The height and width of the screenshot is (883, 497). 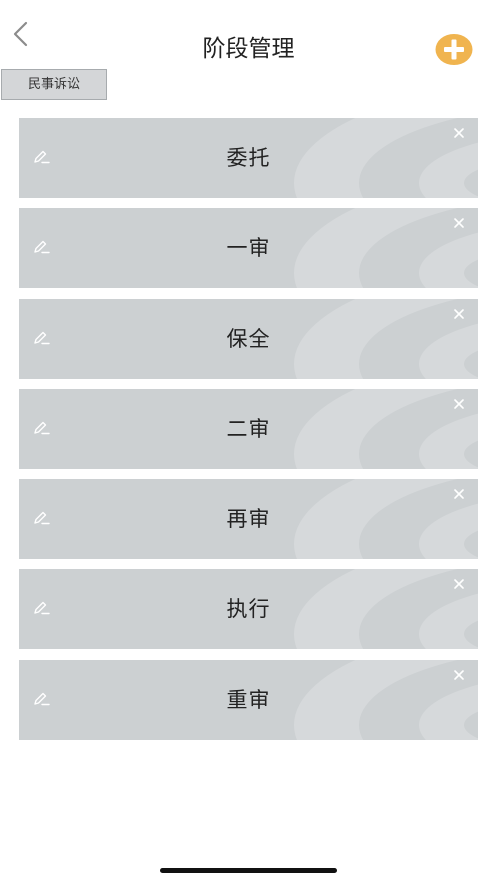 I want to click on case-type-tag: 民事诉讼, so click(x=54, y=84).